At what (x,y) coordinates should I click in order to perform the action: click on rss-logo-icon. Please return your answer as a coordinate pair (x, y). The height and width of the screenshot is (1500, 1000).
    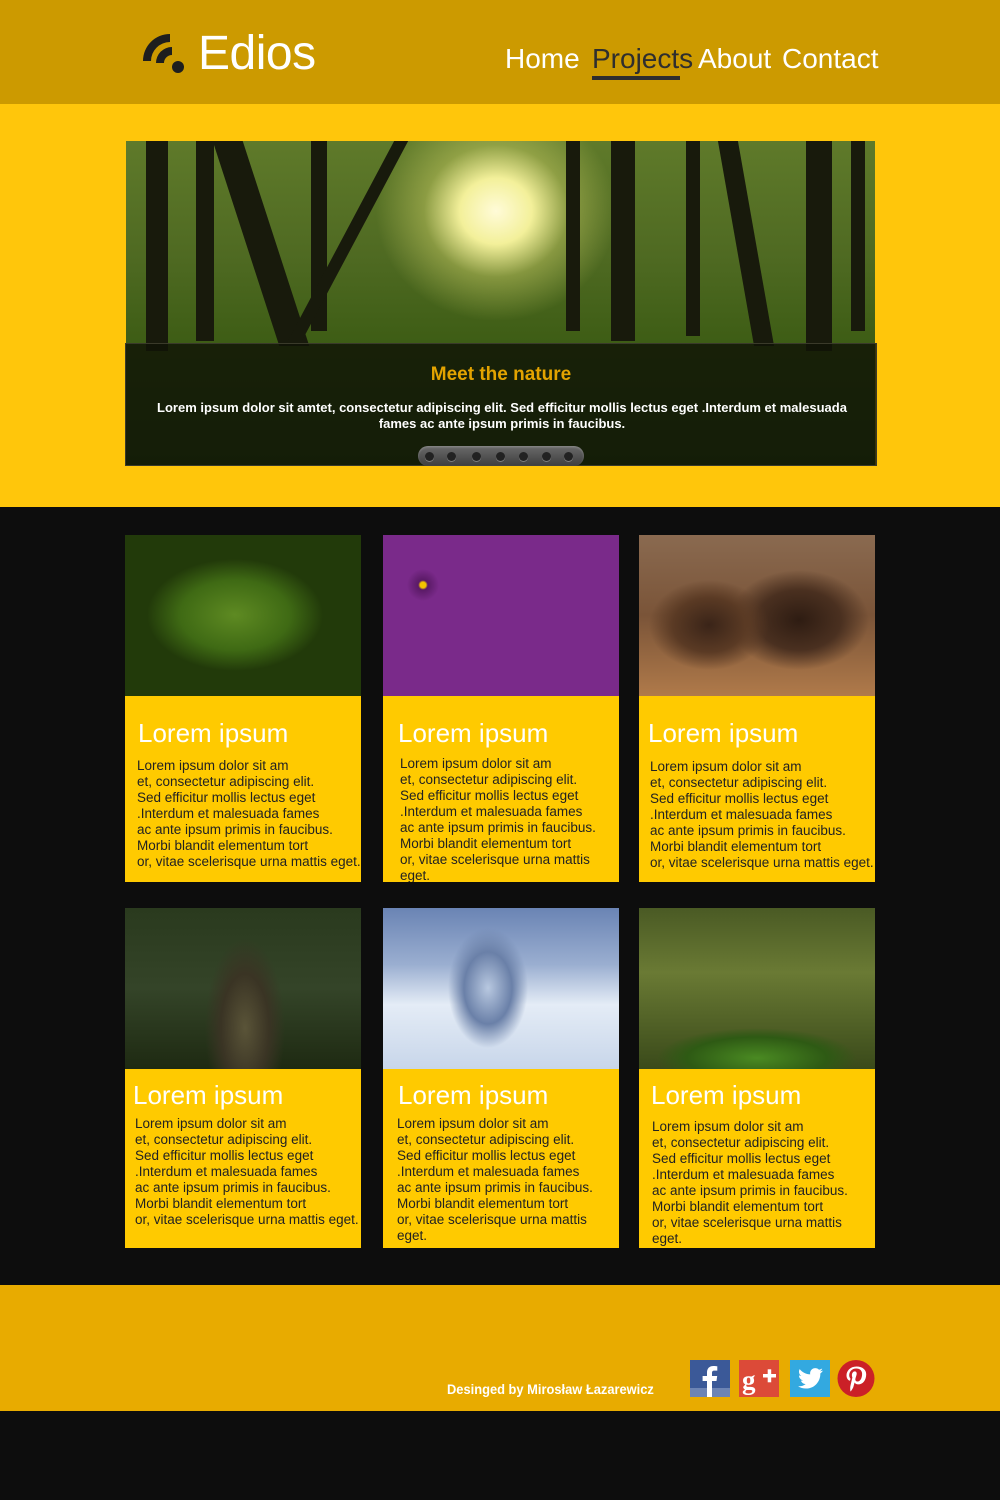
    Looking at the image, I should click on (163, 53).